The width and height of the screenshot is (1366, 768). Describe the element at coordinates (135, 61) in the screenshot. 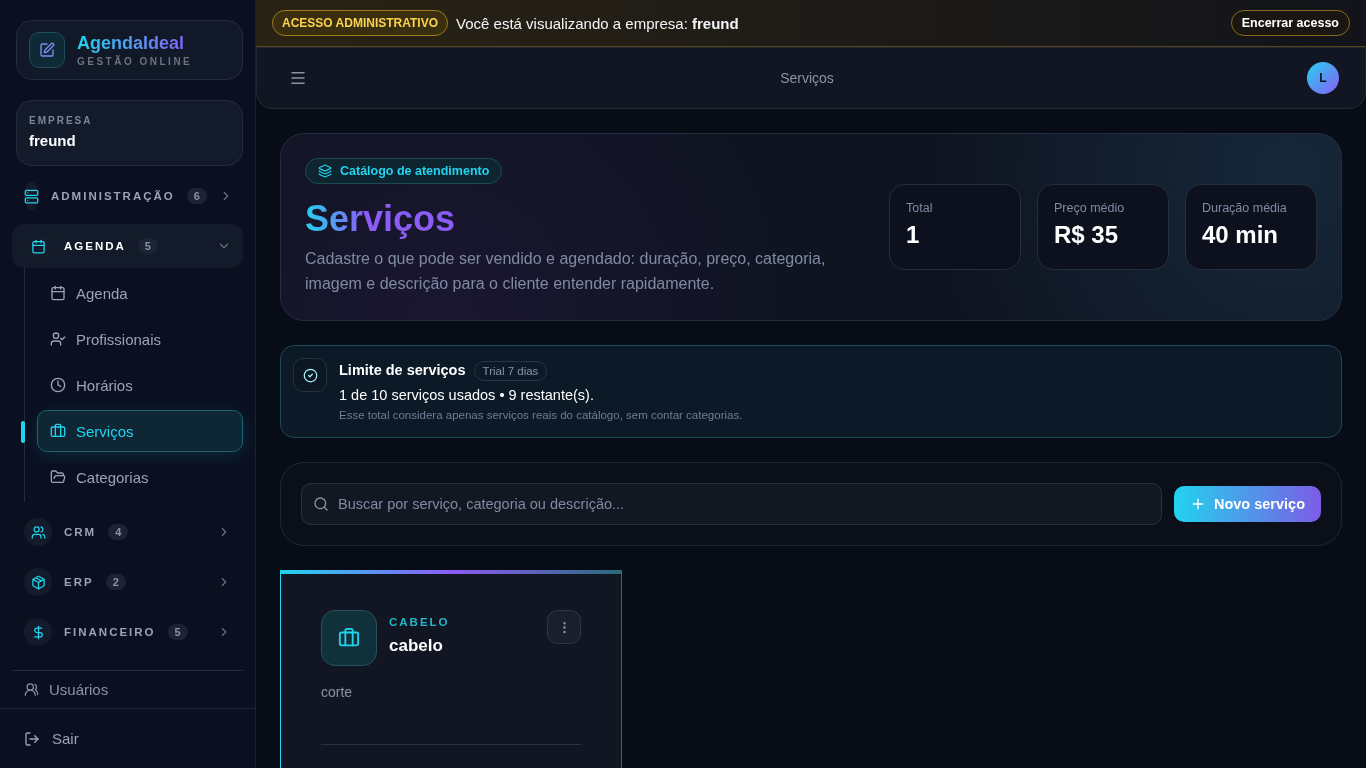

I see `brand-tagline: GESTÃO ONLINE` at that location.